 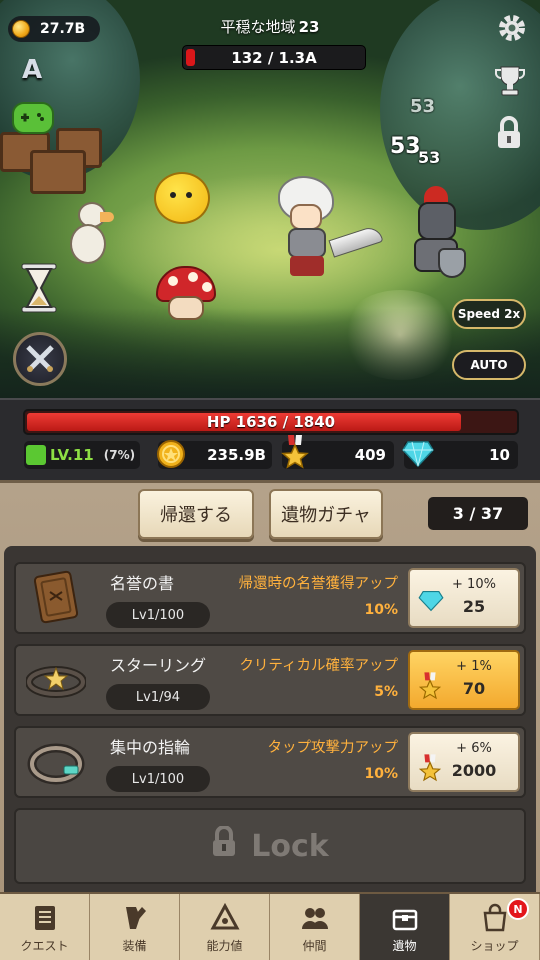 What do you see at coordinates (418, 455) in the screenshot?
I see `diamond-icon` at bounding box center [418, 455].